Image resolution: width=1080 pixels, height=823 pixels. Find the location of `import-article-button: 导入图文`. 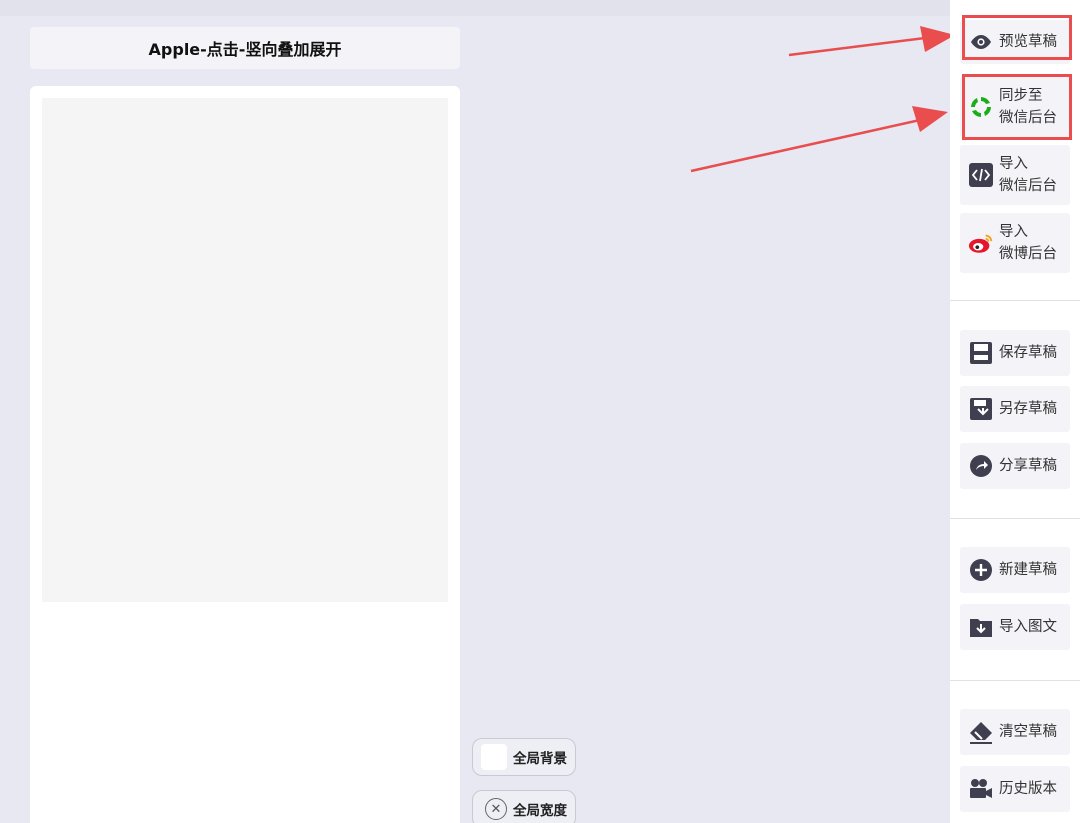

import-article-button: 导入图文 is located at coordinates (1015, 627).